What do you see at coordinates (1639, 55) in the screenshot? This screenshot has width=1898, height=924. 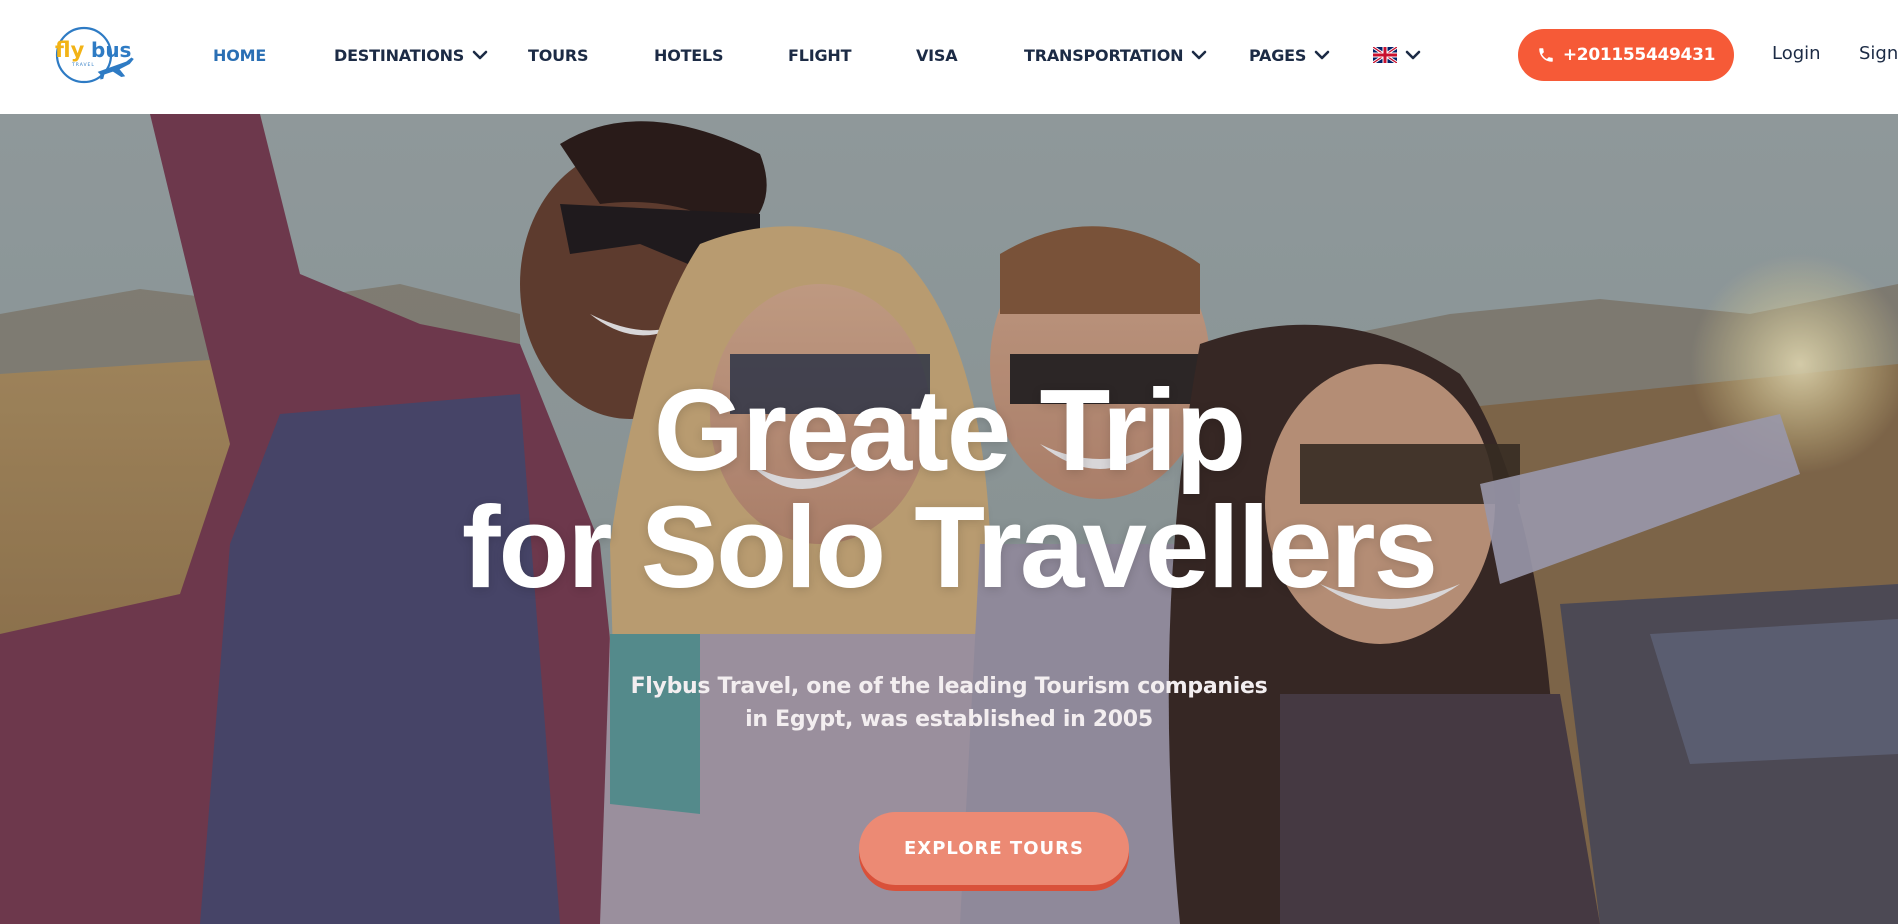 I see `phone-number: +201155449431` at bounding box center [1639, 55].